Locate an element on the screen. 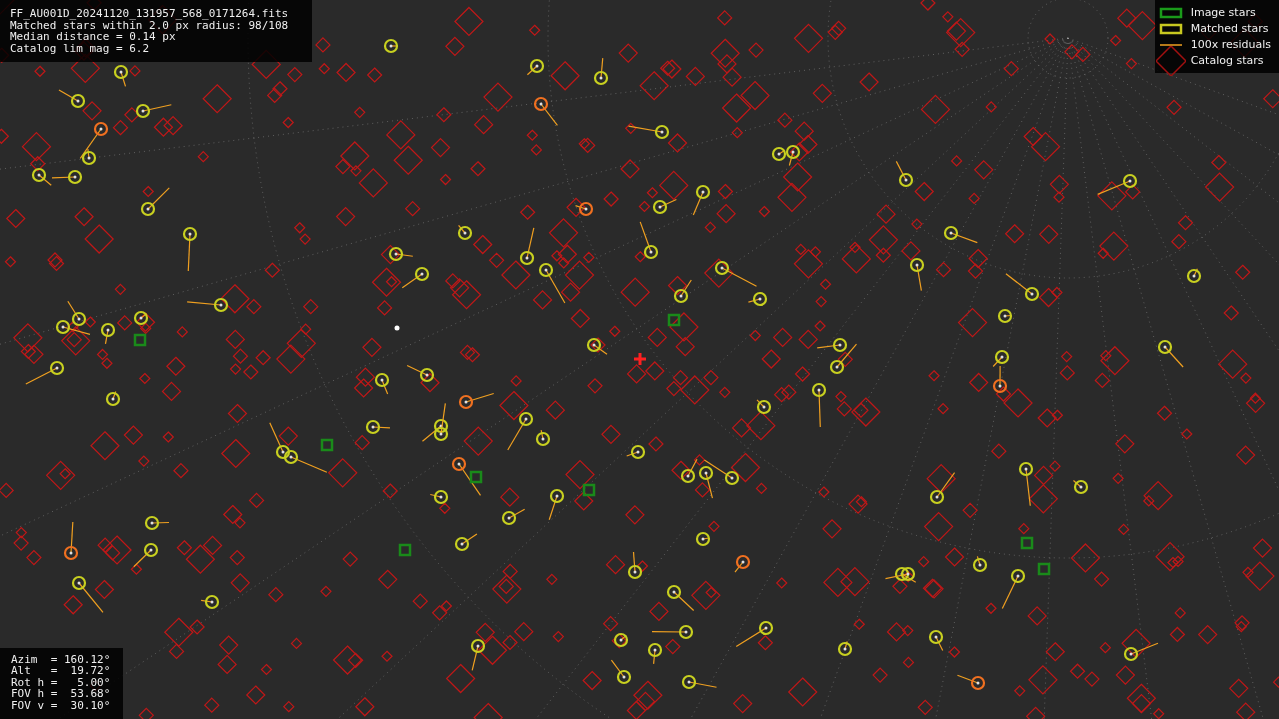 The image size is (1279, 719). info-text: Median distance = 0.14 px is located at coordinates (93, 37).